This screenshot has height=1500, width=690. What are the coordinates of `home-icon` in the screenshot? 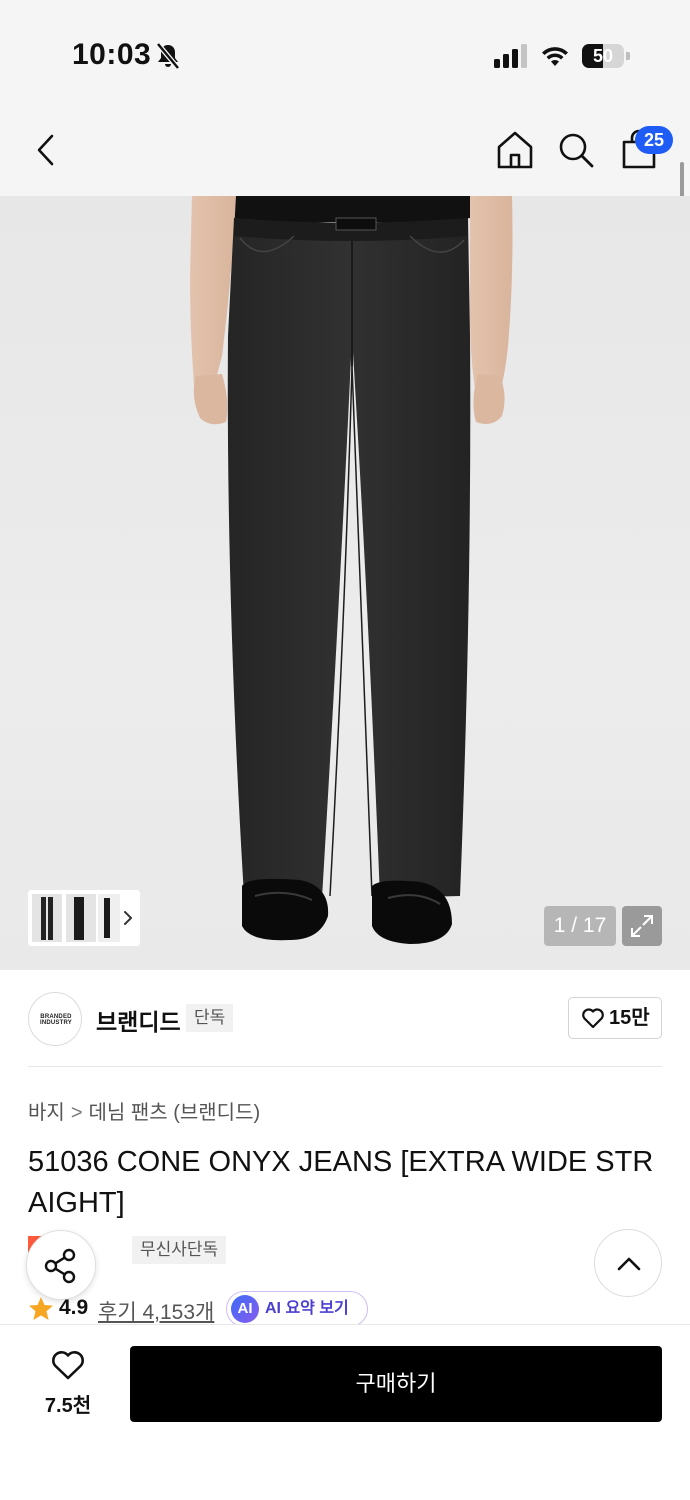 It's located at (515, 150).